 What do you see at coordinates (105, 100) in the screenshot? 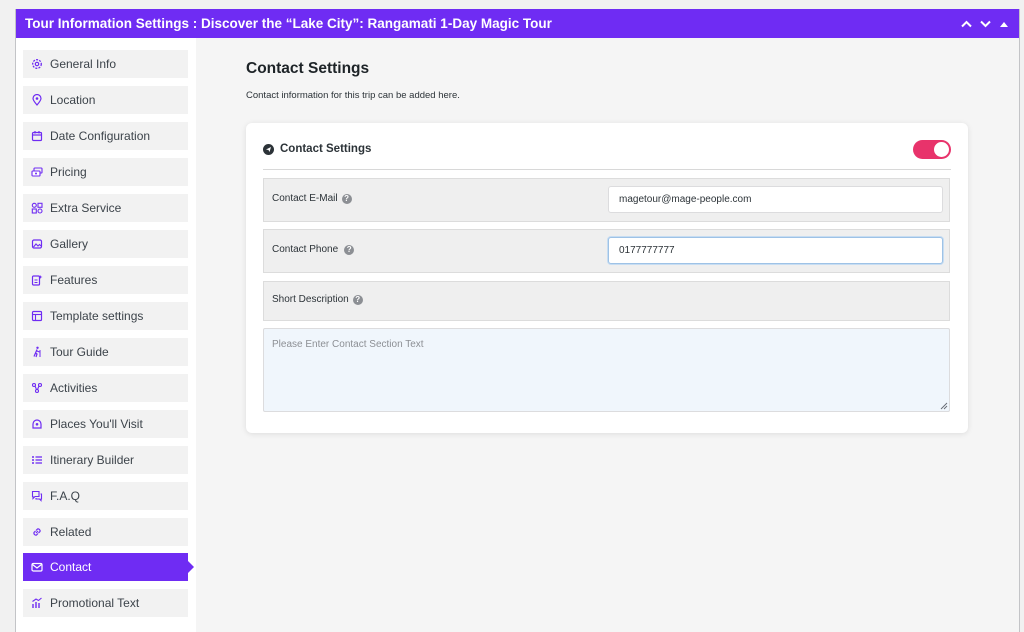
I see `sidebar-item-location: Location` at bounding box center [105, 100].